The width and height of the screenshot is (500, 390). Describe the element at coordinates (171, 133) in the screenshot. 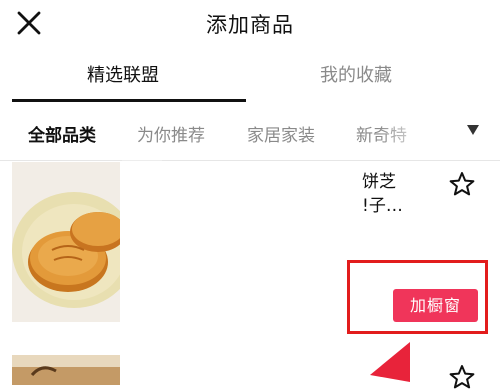

I see `category-recommended: 为你推荐` at that location.